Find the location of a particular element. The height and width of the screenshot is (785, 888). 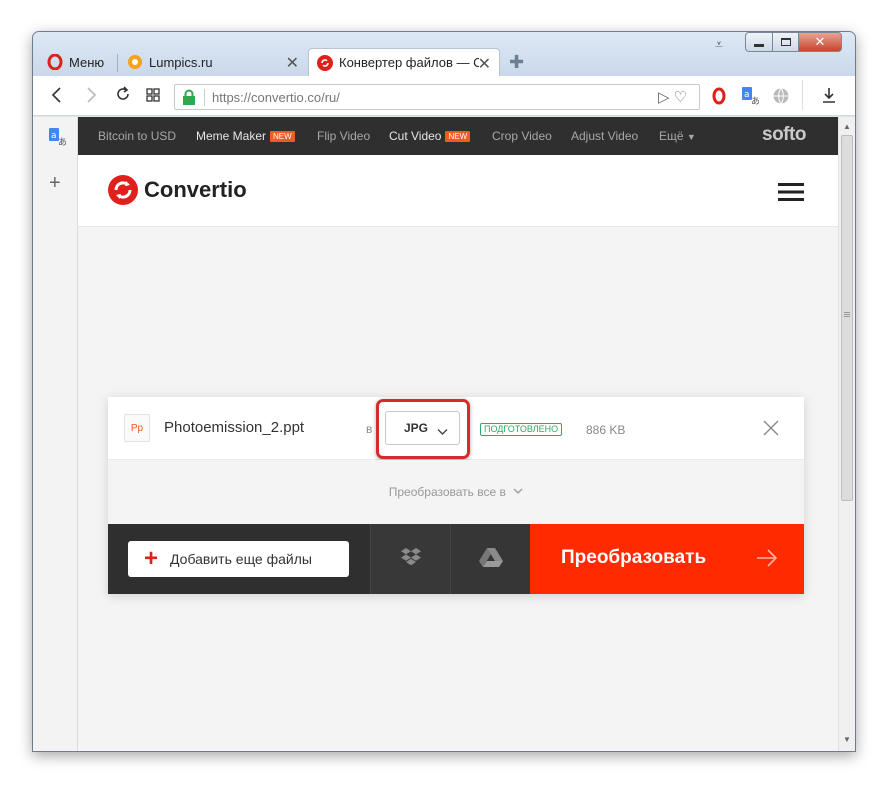

new-tab-icon: ✚ is located at coordinates (516, 62).